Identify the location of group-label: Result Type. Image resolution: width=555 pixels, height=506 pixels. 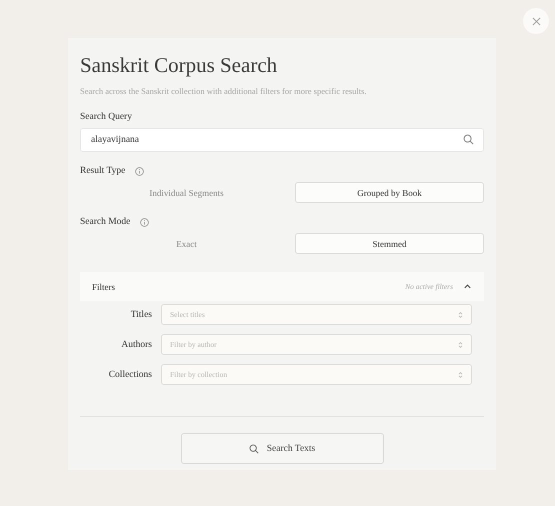
(103, 171).